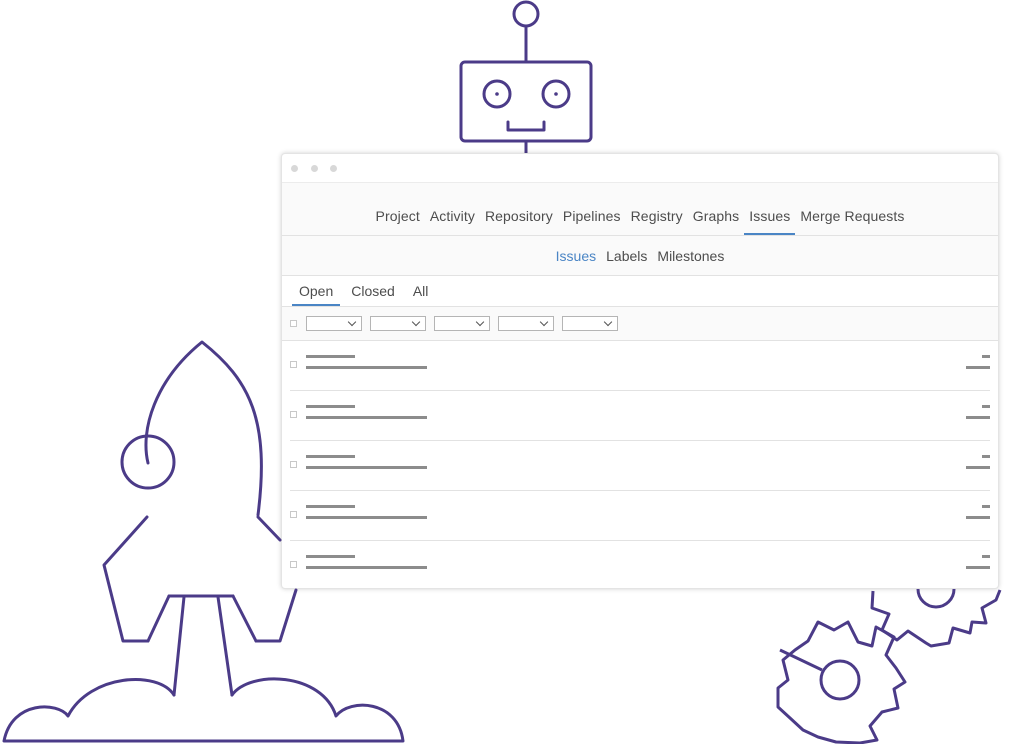  I want to click on select-all-checkbox, so click(293, 323).